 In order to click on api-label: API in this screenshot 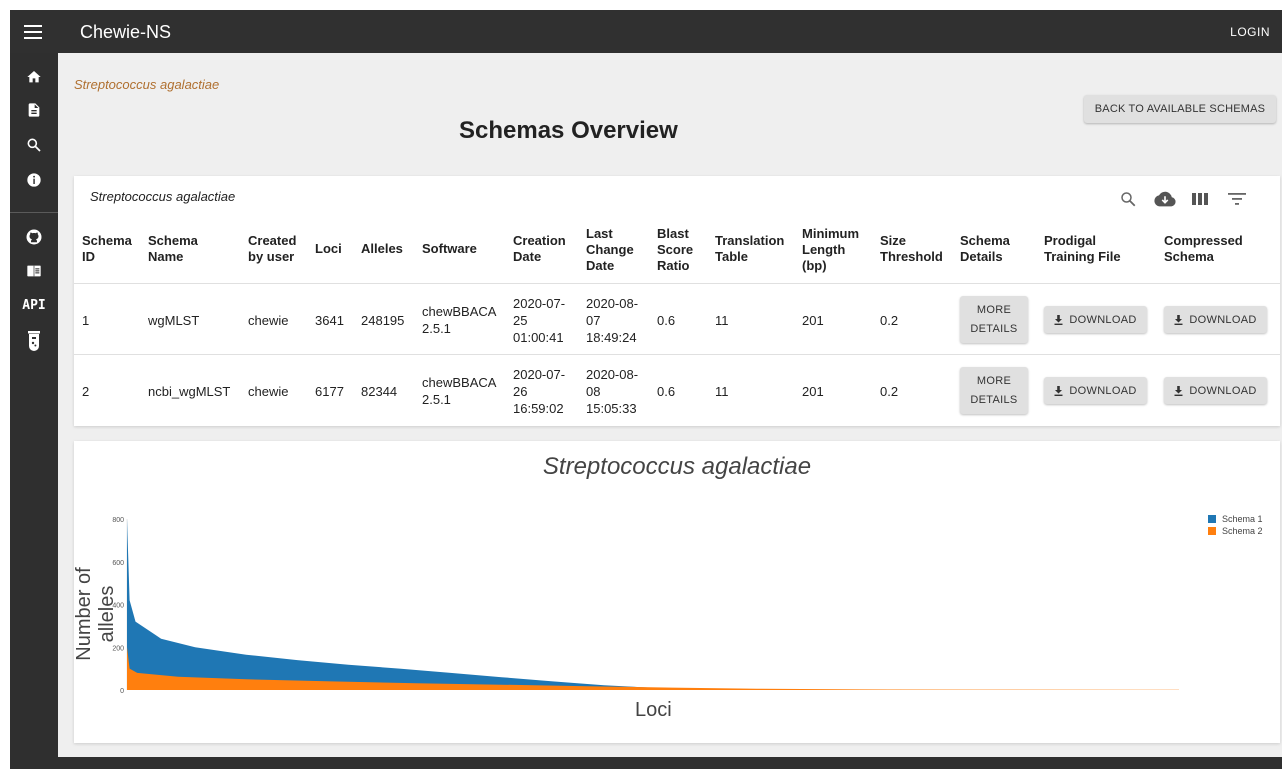, I will do `click(34, 305)`.